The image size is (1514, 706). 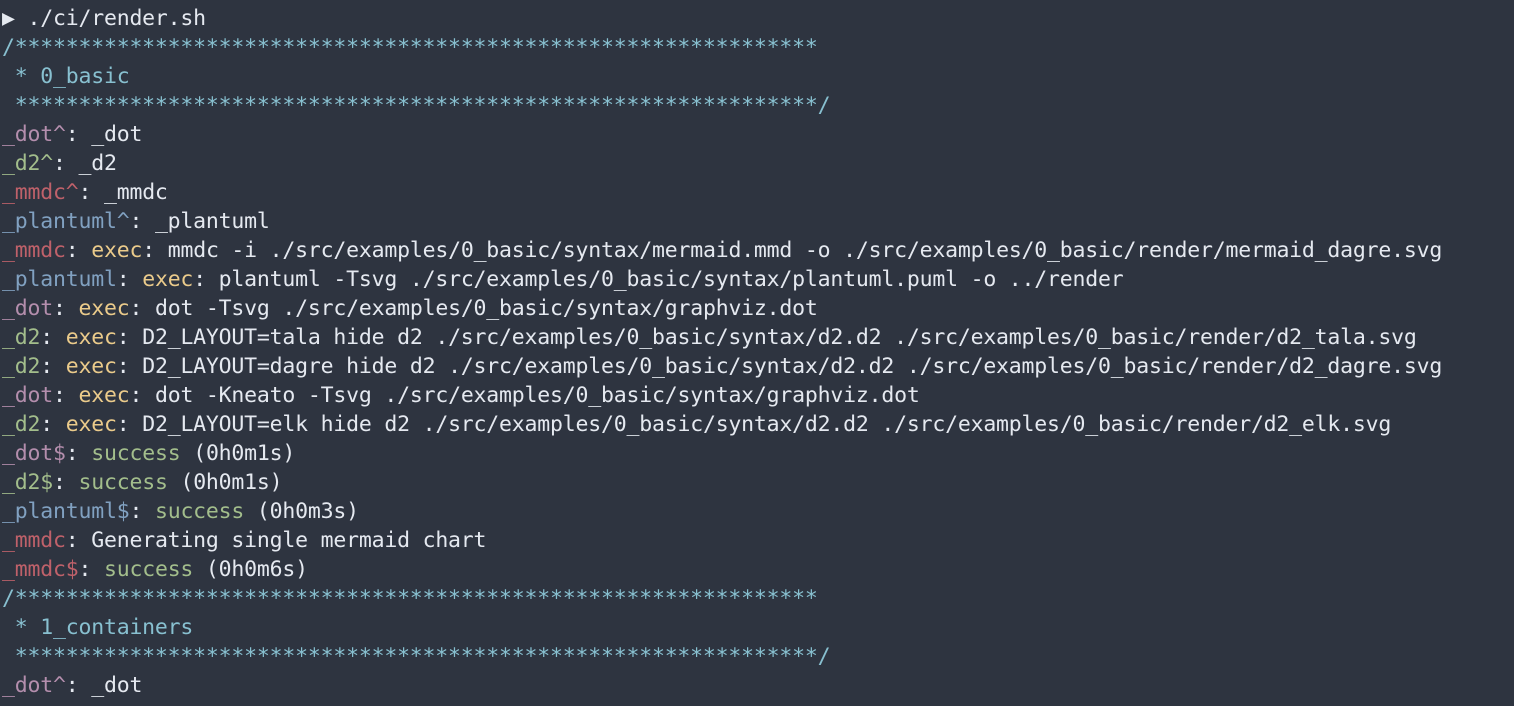 What do you see at coordinates (123, 192) in the screenshot?
I see `terminal-text-segment: : _mmdc` at bounding box center [123, 192].